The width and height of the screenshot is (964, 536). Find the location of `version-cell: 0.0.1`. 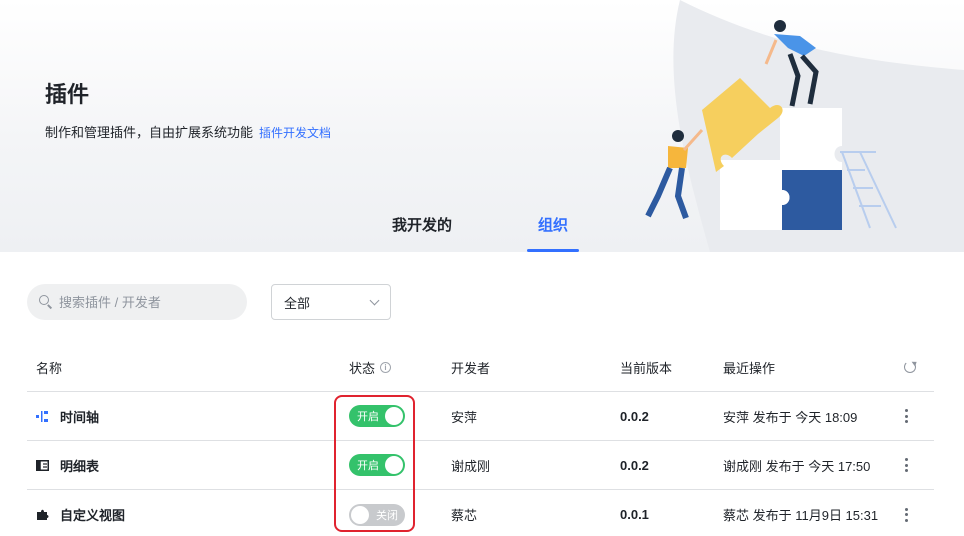

version-cell: 0.0.1 is located at coordinates (634, 514).